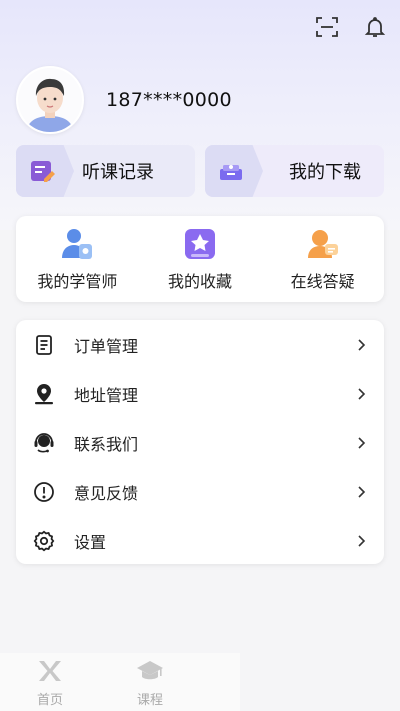 This screenshot has width=400, height=711. What do you see at coordinates (77, 244) in the screenshot?
I see `tutor-icon` at bounding box center [77, 244].